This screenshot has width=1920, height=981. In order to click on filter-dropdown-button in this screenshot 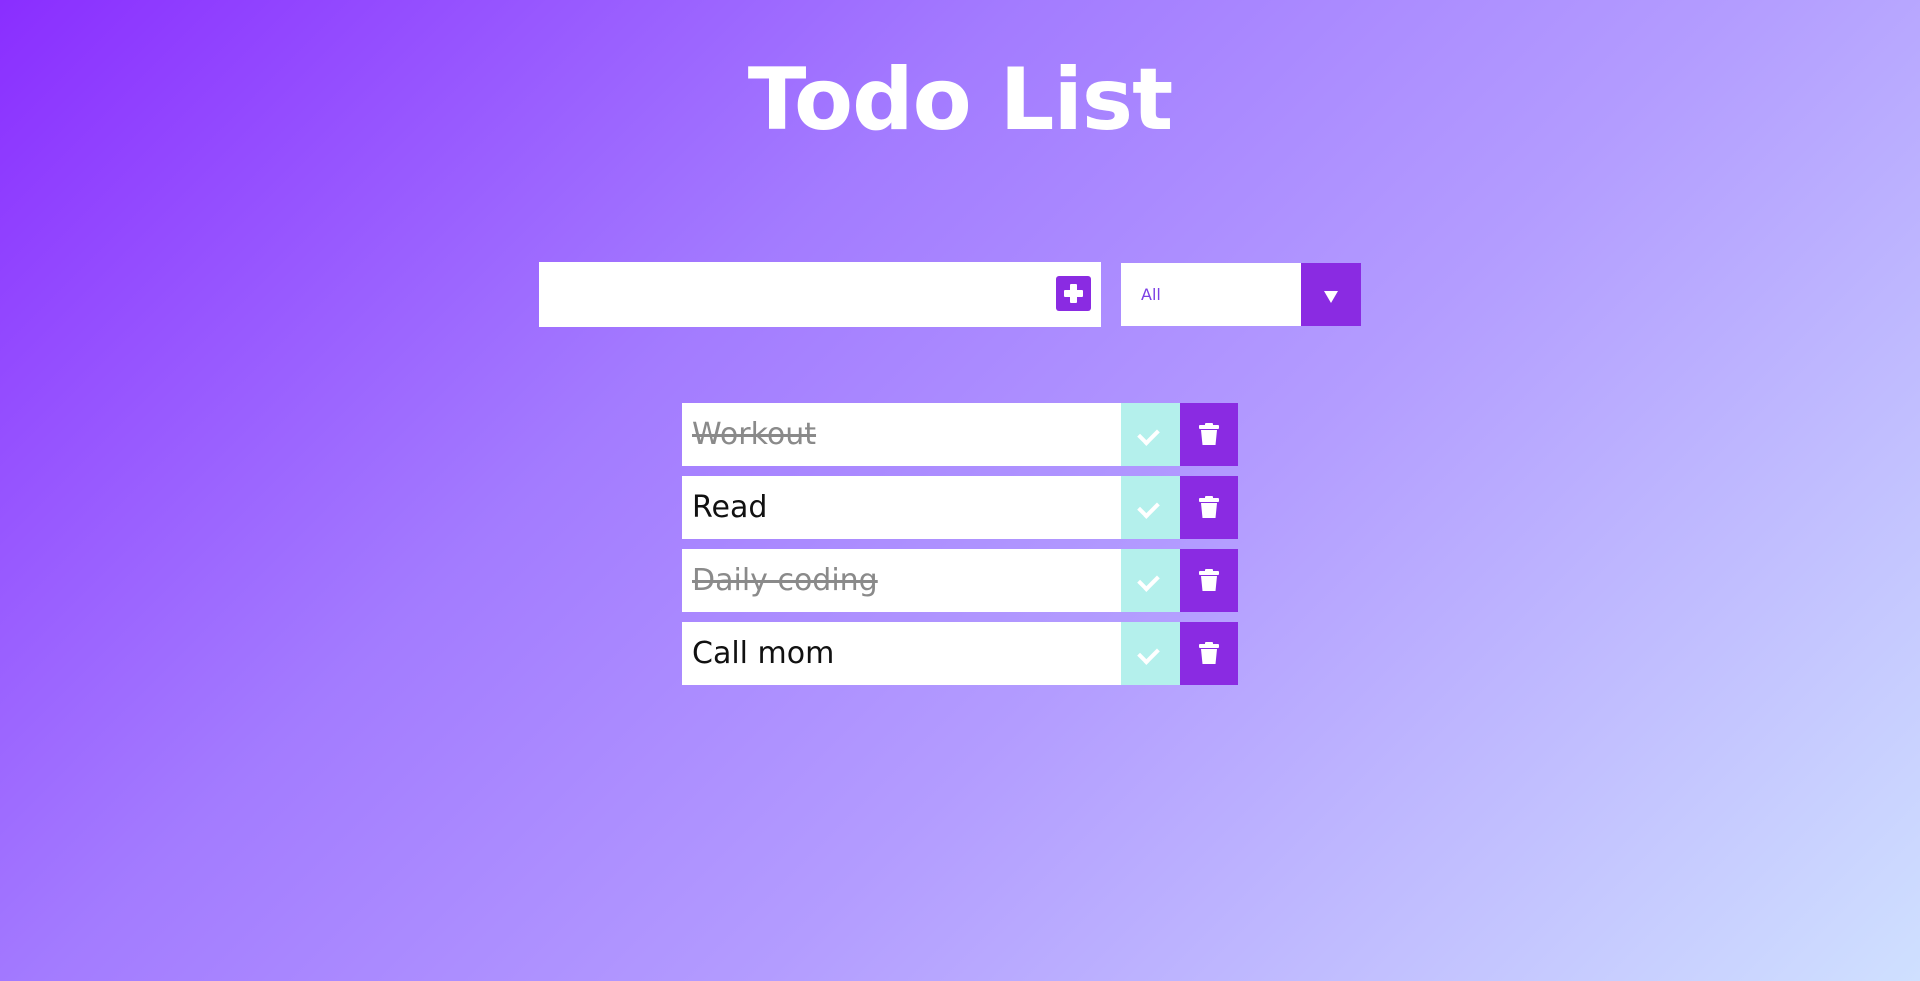, I will do `click(1331, 294)`.